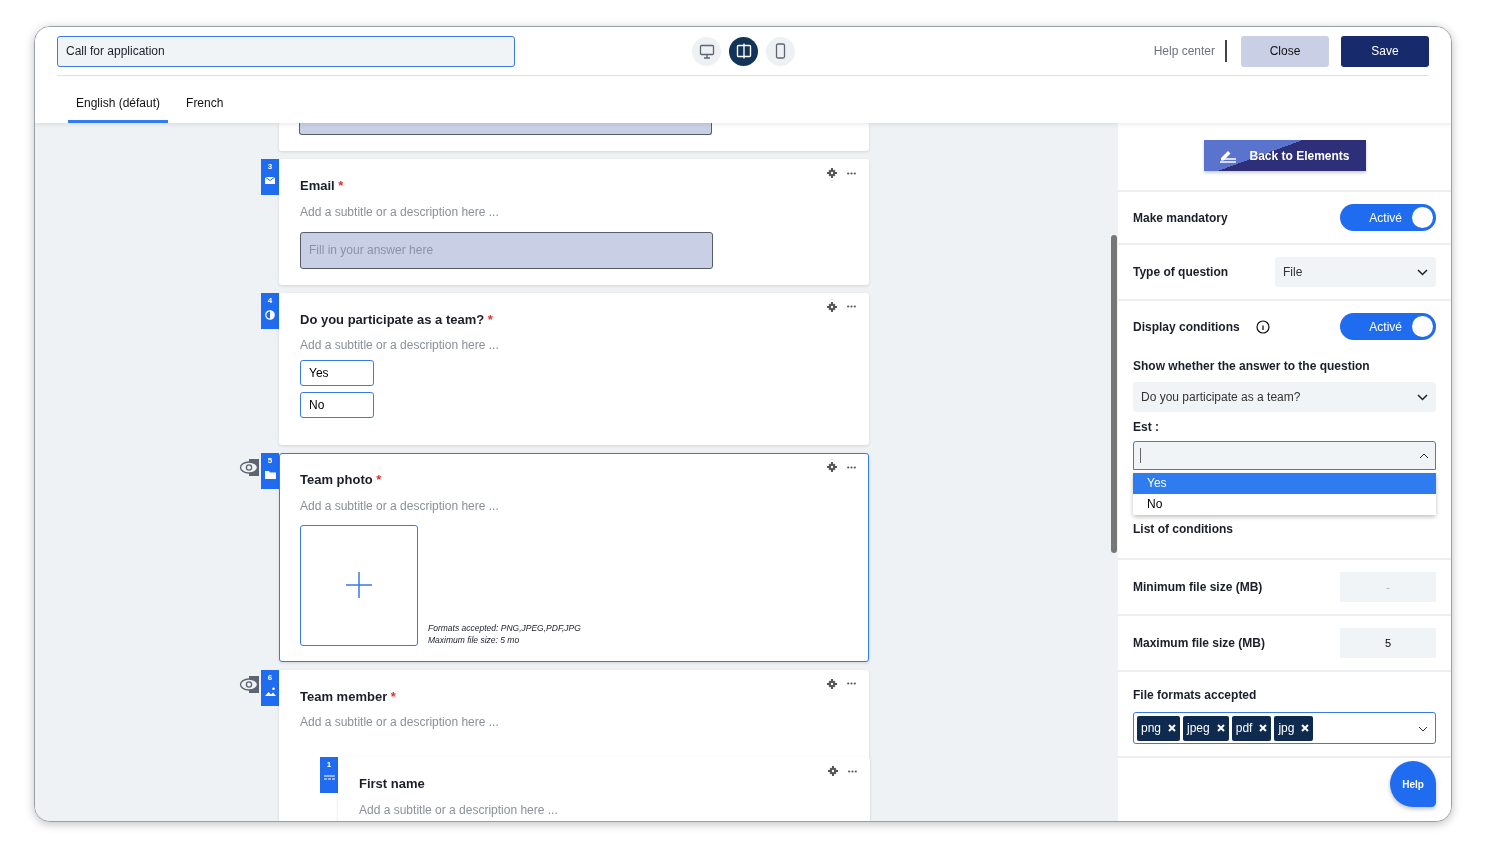 This screenshot has height=865, width=1486. I want to click on question-number: 1, so click(329, 765).